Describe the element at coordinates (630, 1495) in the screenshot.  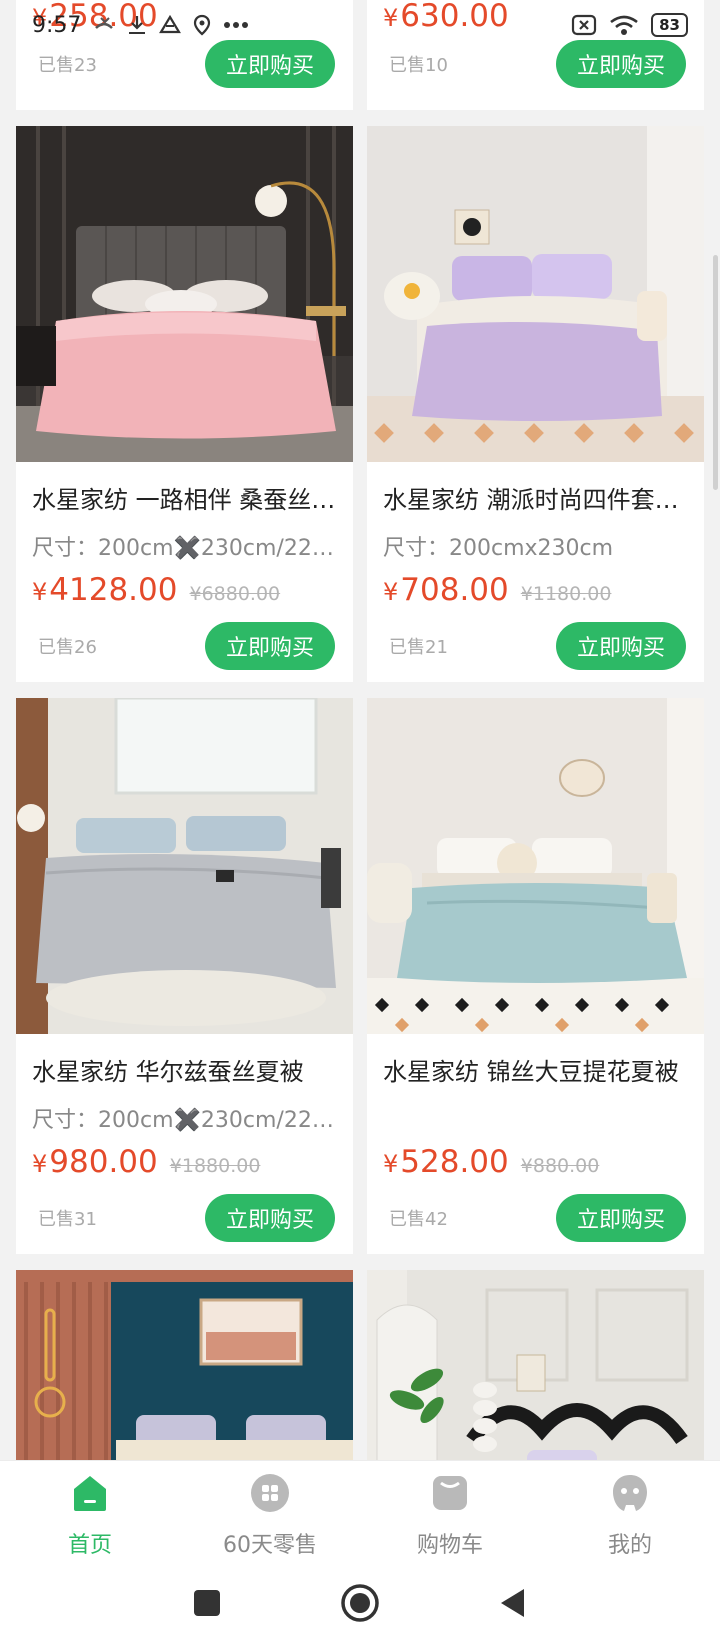
I see `profile-icon` at that location.